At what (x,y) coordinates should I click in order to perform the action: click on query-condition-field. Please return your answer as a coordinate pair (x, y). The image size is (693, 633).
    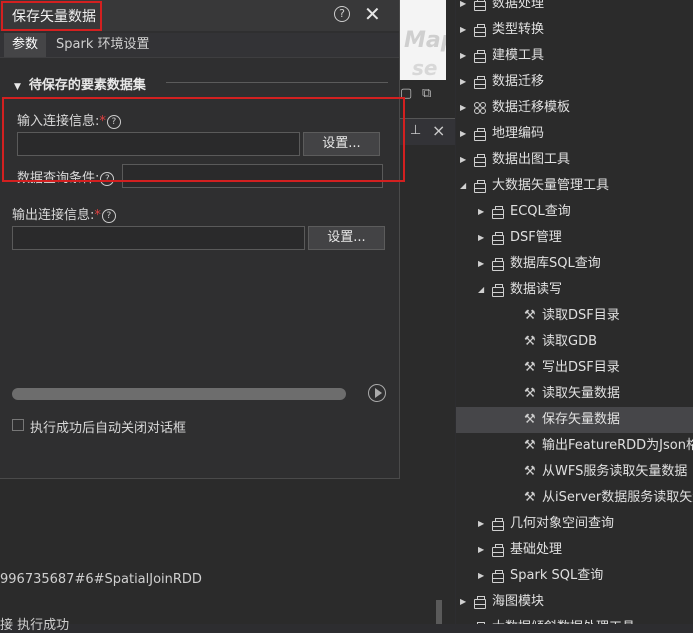
    Looking at the image, I should click on (252, 176).